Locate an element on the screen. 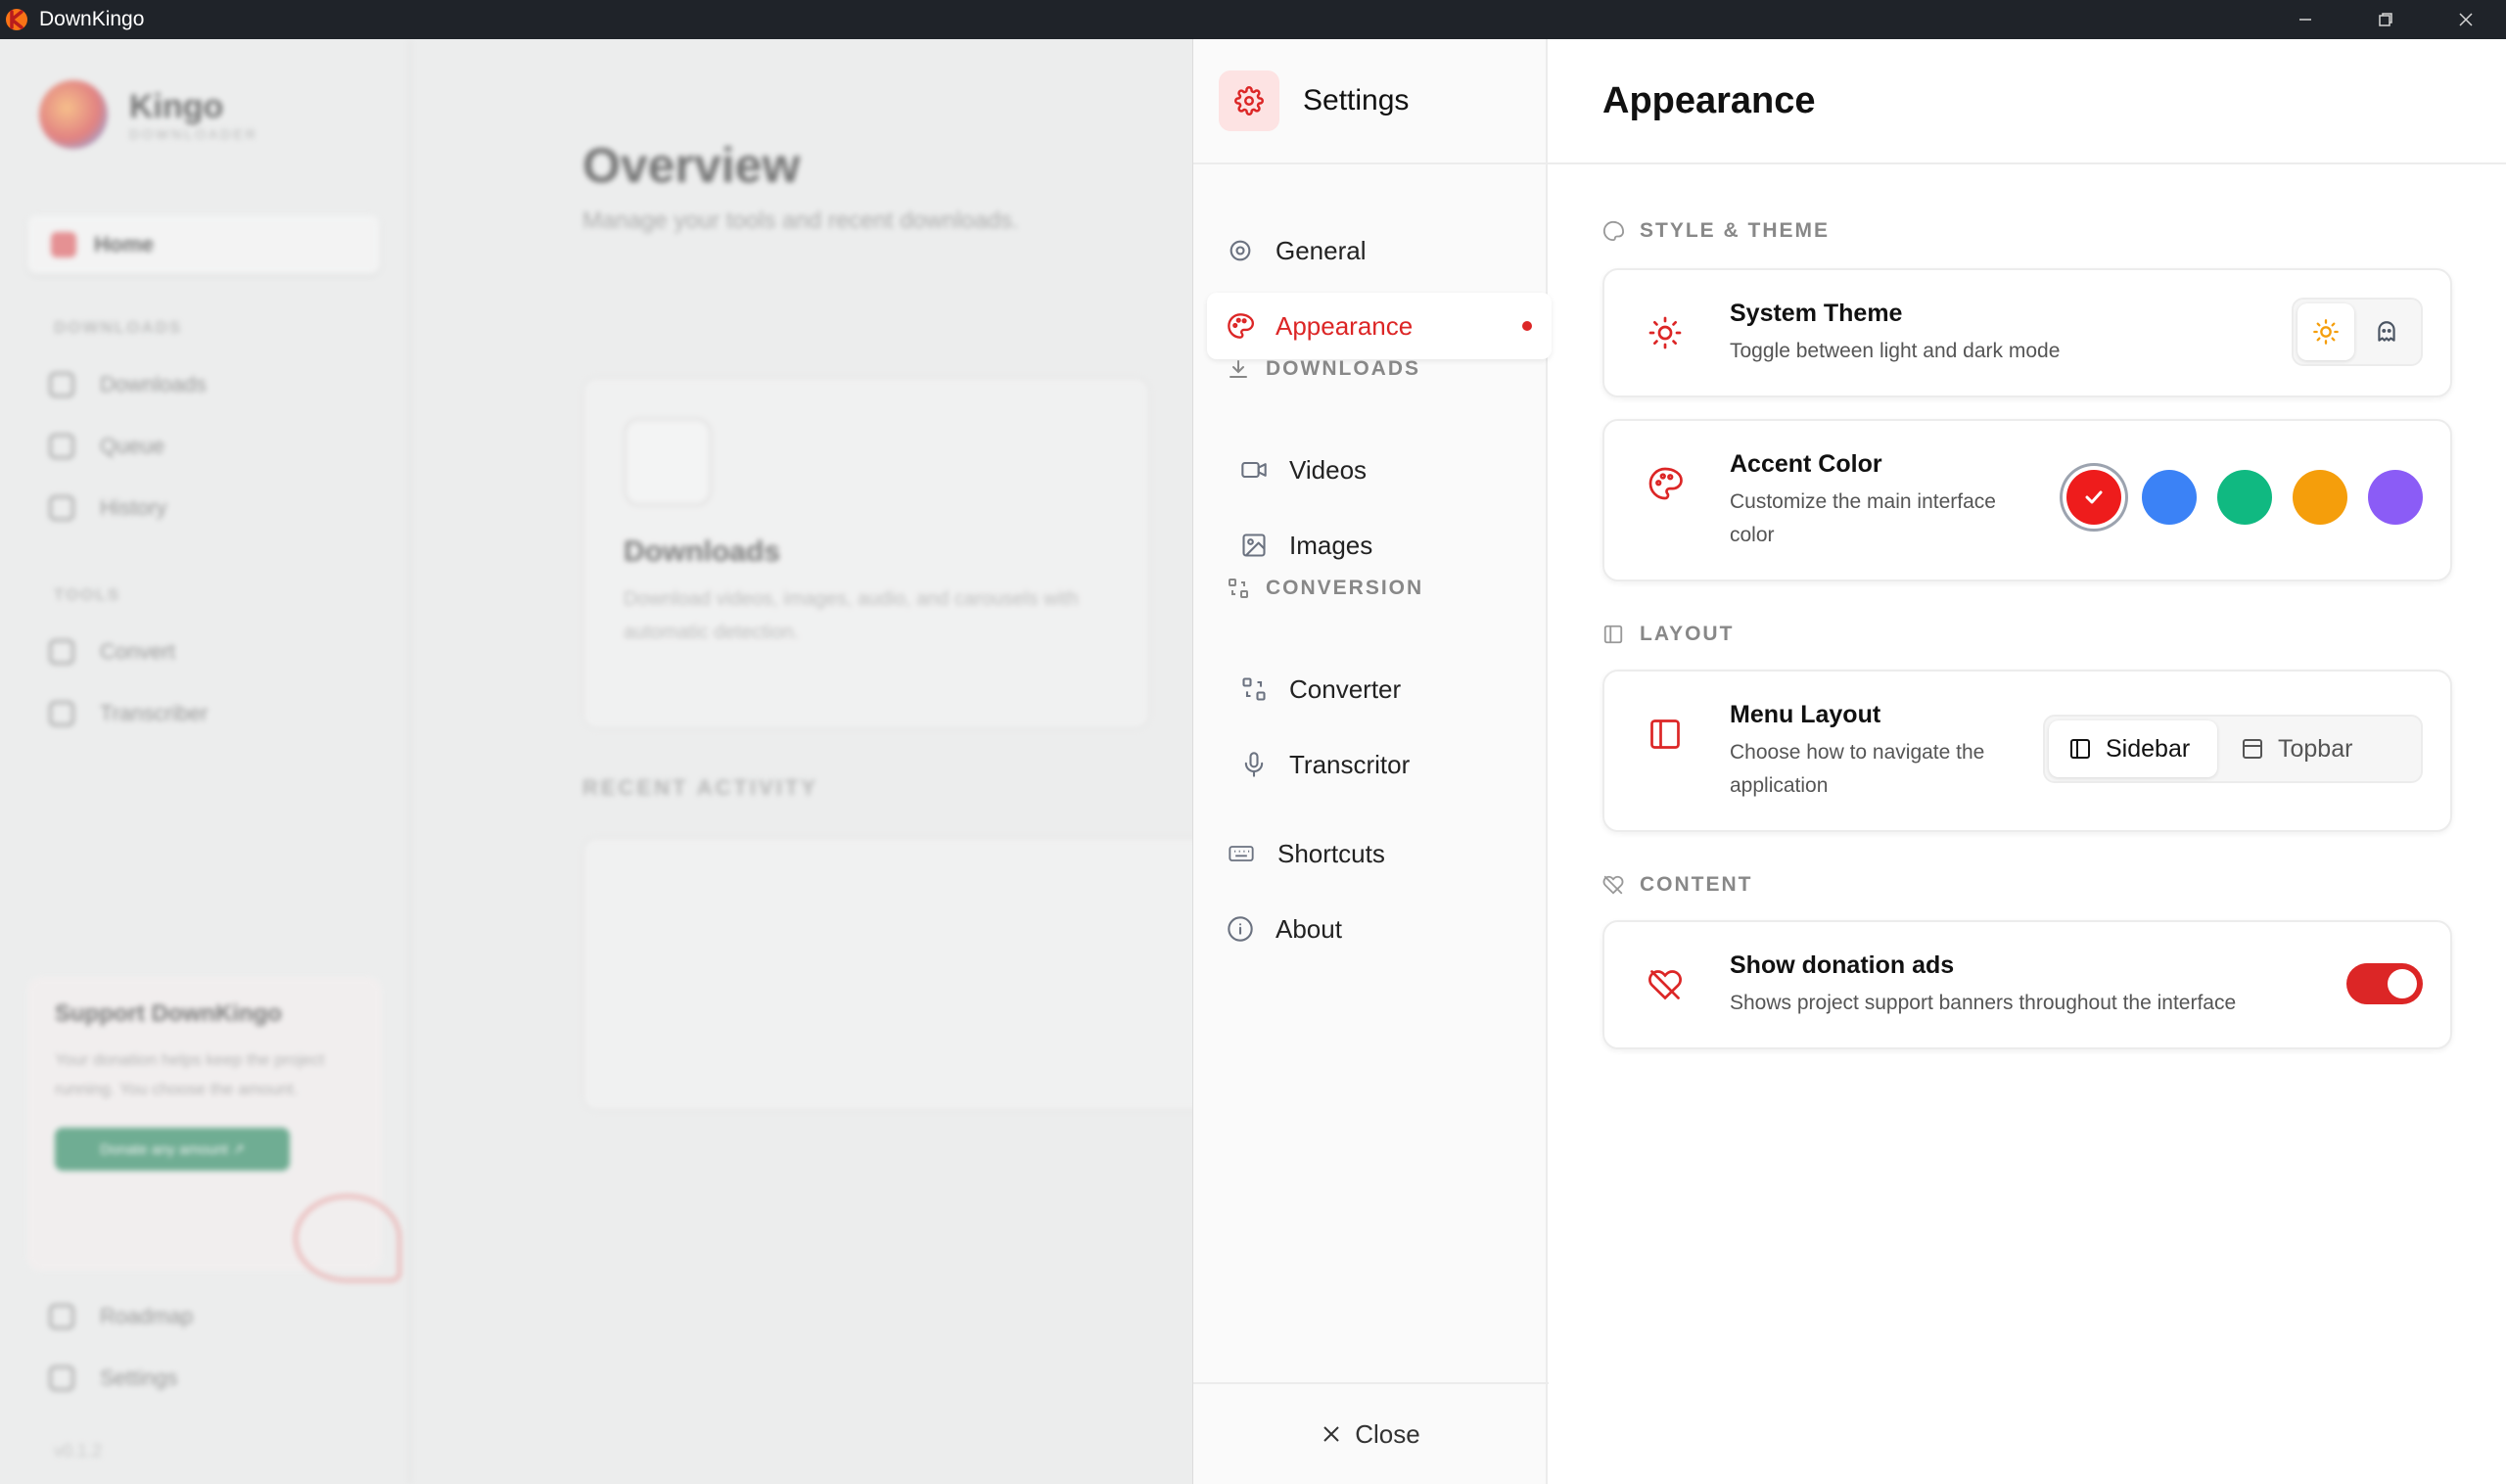 The image size is (2506, 1484). nav-item-videos: Videos is located at coordinates (1394, 470).